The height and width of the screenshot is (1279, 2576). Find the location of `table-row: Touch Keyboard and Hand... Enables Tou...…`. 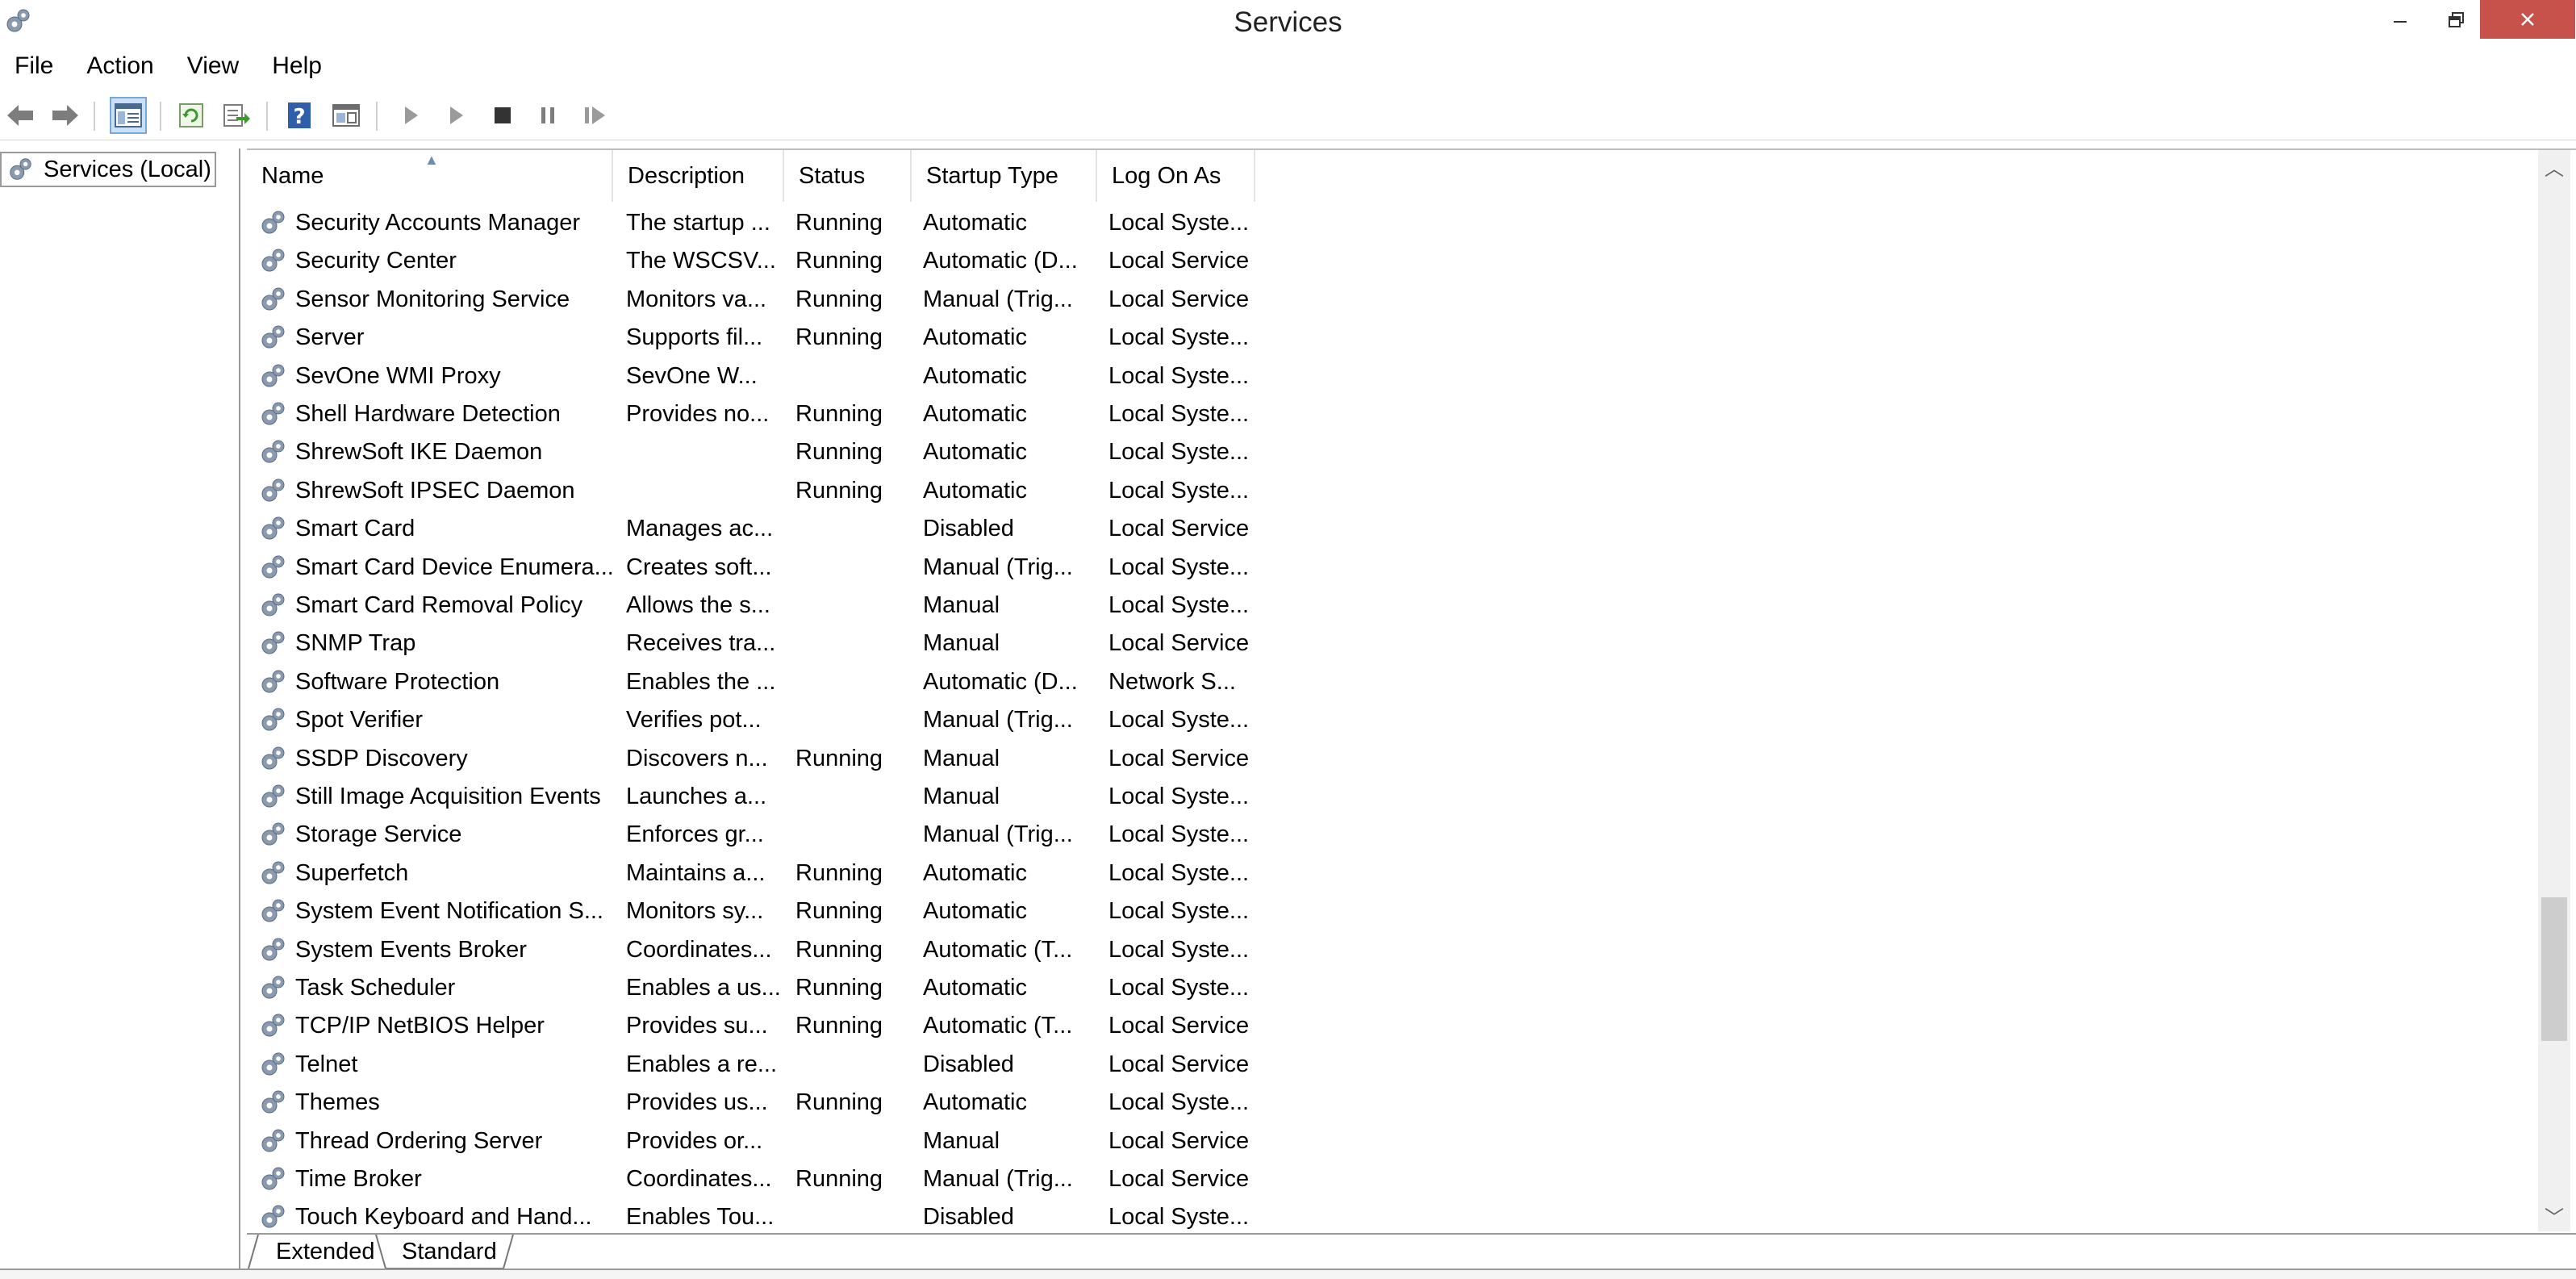

table-row: Touch Keyboard and Hand... Enables Tou...… is located at coordinates (751, 1214).